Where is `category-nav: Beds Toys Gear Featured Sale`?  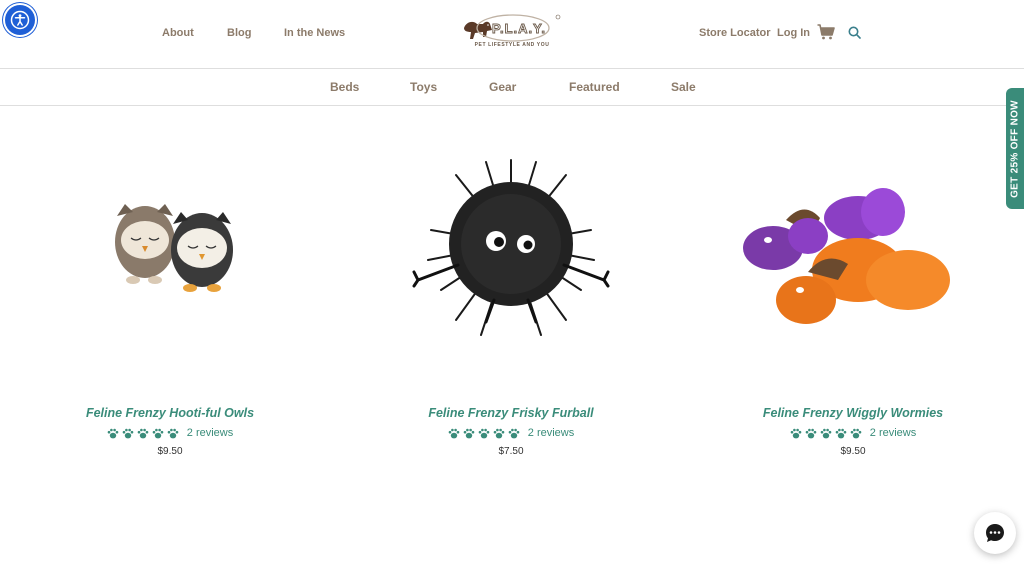 category-nav: Beds Toys Gear Featured Sale is located at coordinates (512, 87).